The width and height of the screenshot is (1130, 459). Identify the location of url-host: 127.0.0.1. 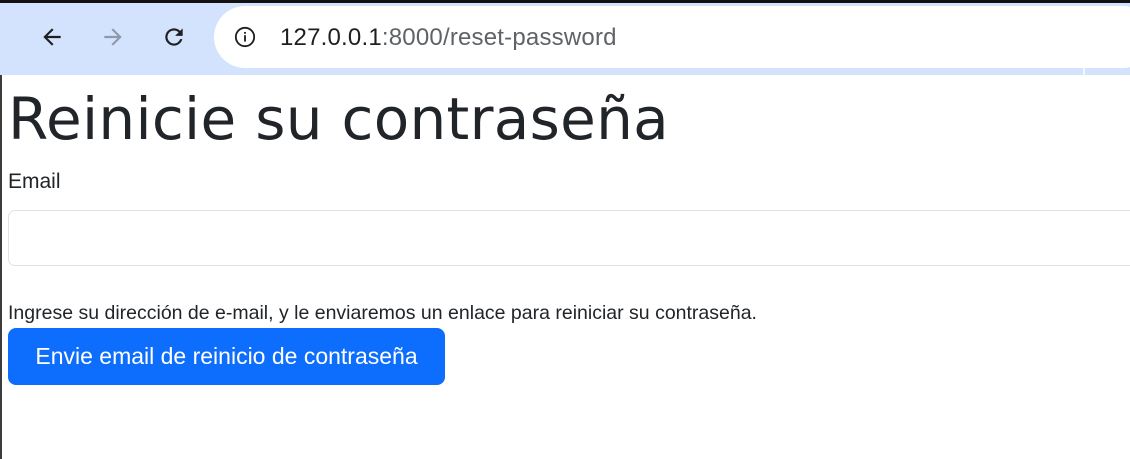
(331, 37).